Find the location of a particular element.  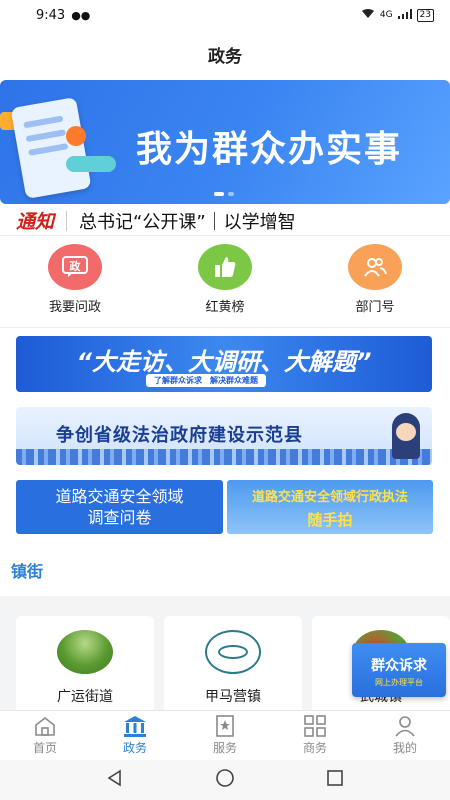

quick-action-ask: 政 我要问政 is located at coordinates (75, 282).